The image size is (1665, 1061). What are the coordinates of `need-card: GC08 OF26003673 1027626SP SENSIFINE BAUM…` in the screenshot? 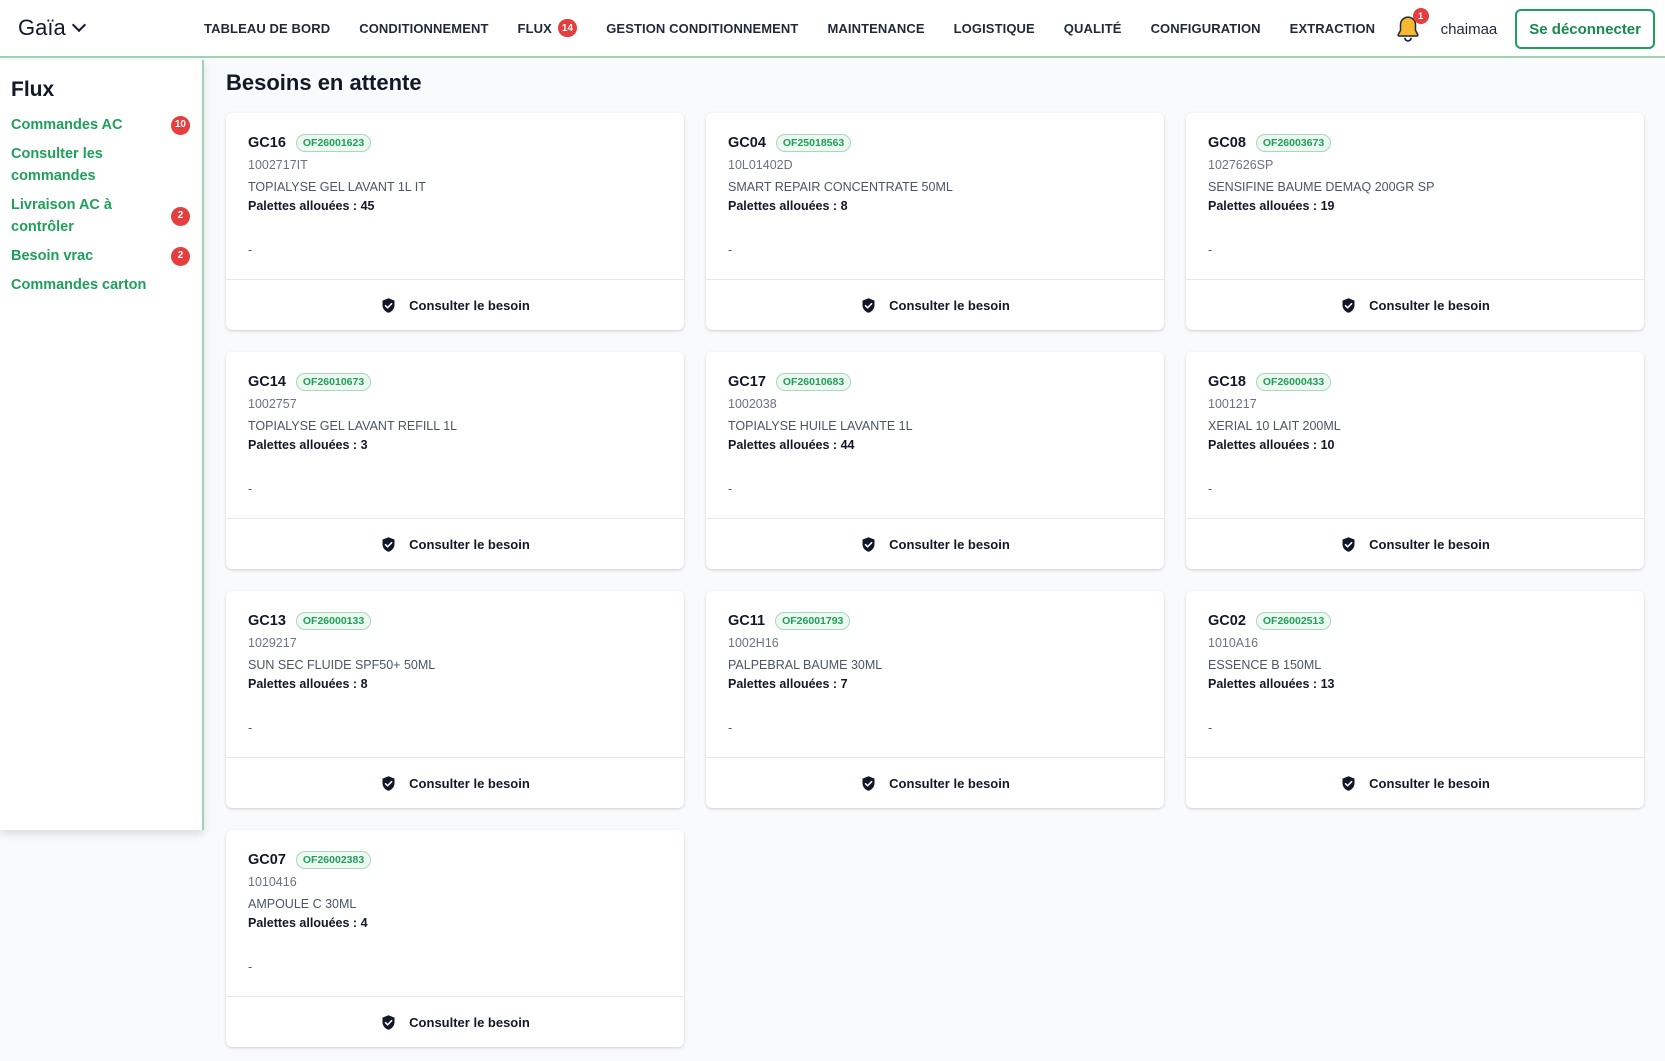 It's located at (1415, 221).